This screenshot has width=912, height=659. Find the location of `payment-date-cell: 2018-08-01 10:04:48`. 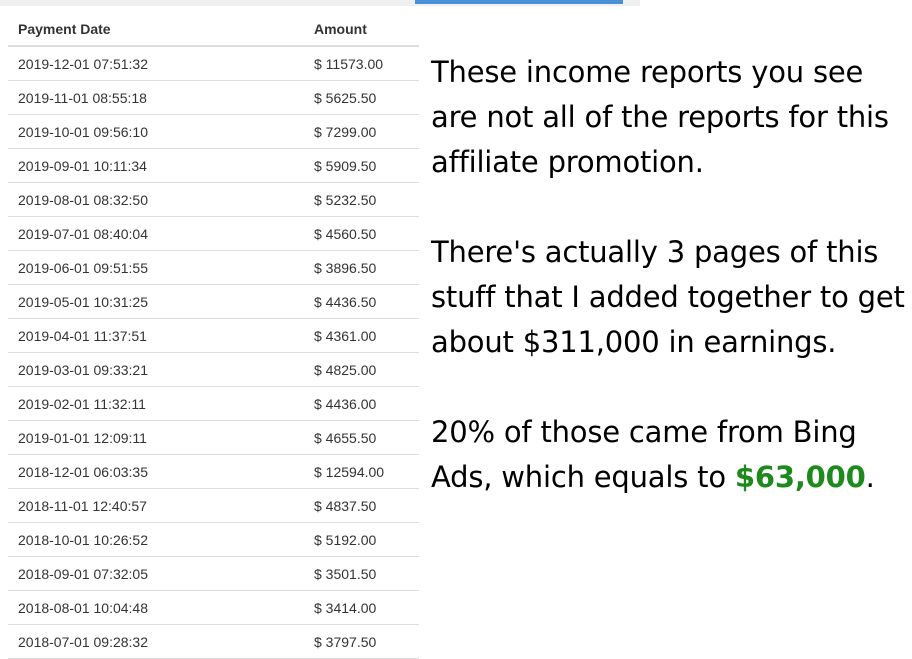

payment-date-cell: 2018-08-01 10:04:48 is located at coordinates (156, 607).